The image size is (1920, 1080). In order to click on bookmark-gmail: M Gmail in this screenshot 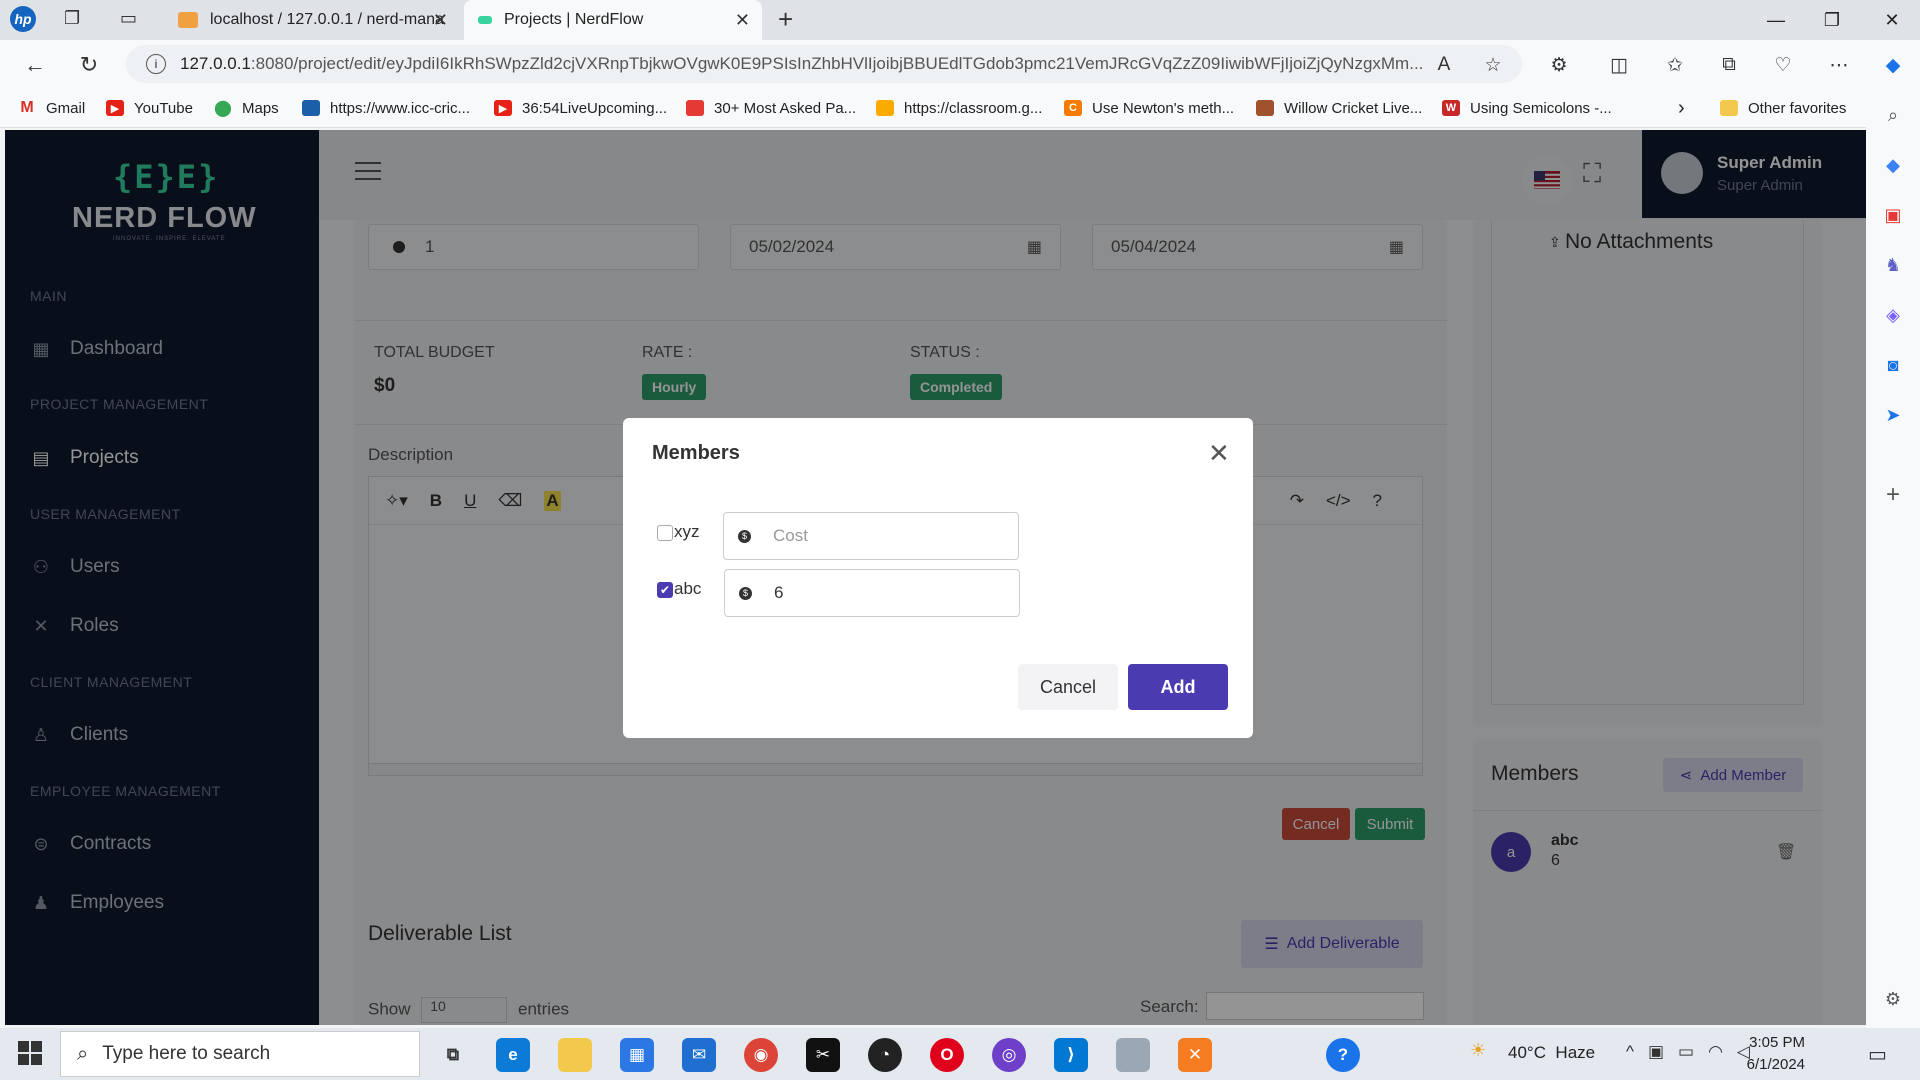, I will do `click(51, 108)`.